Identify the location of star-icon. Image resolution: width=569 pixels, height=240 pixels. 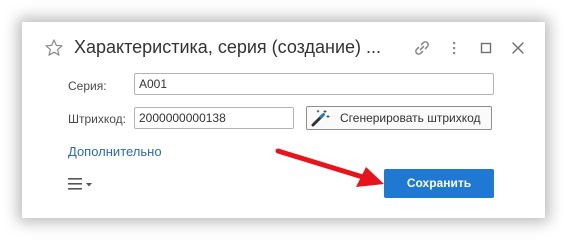
(54, 48).